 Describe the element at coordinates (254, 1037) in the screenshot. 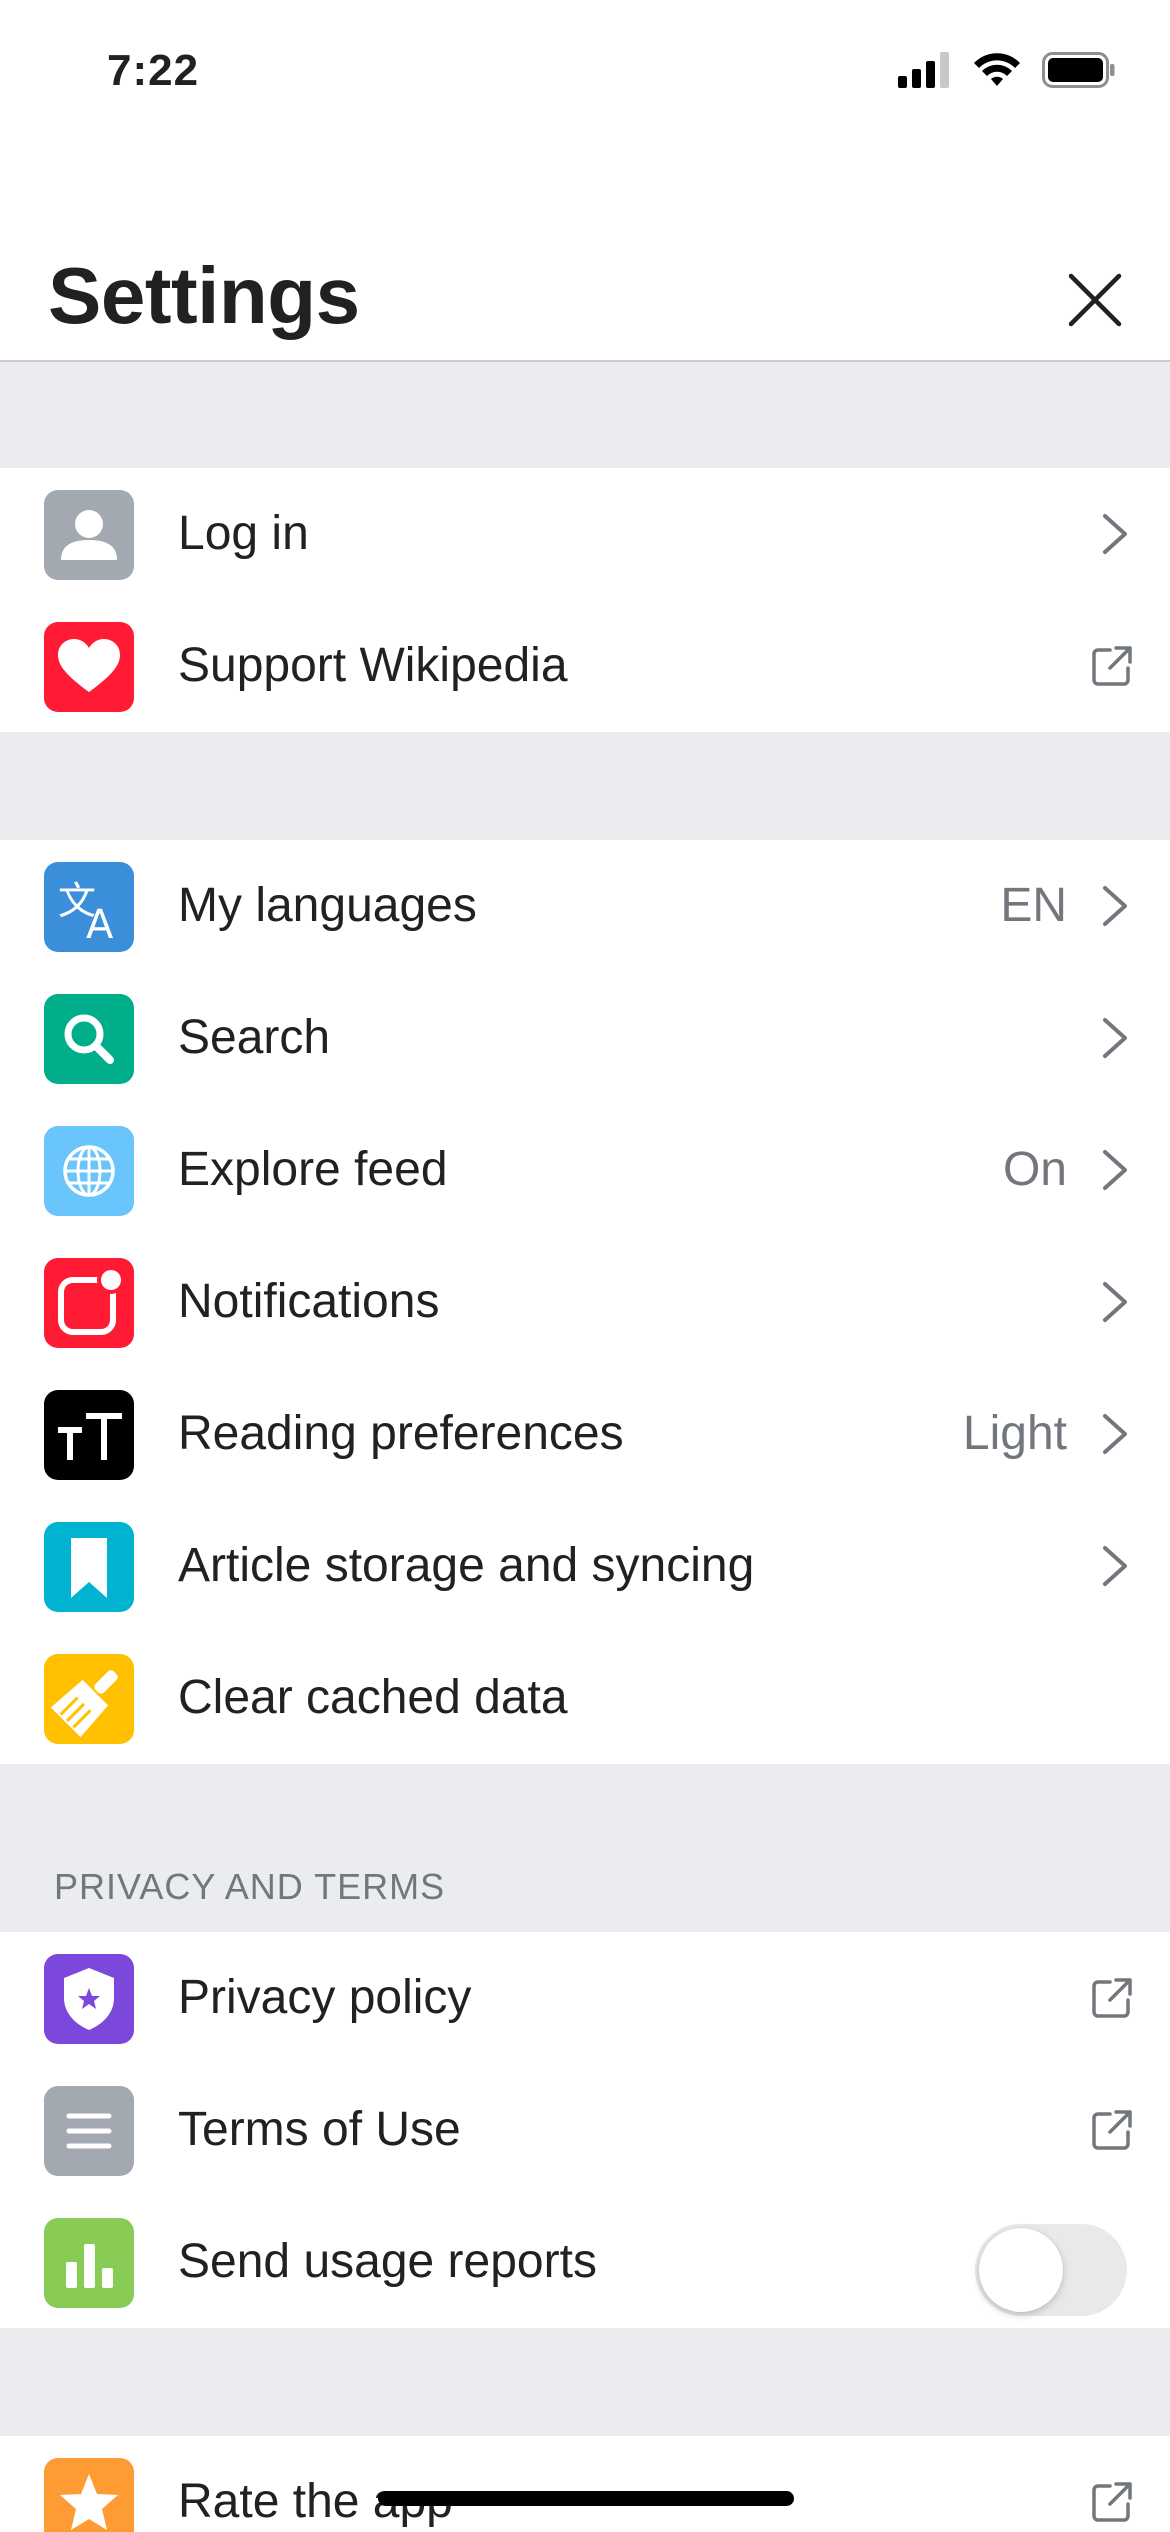

I see `row-label: Search` at that location.